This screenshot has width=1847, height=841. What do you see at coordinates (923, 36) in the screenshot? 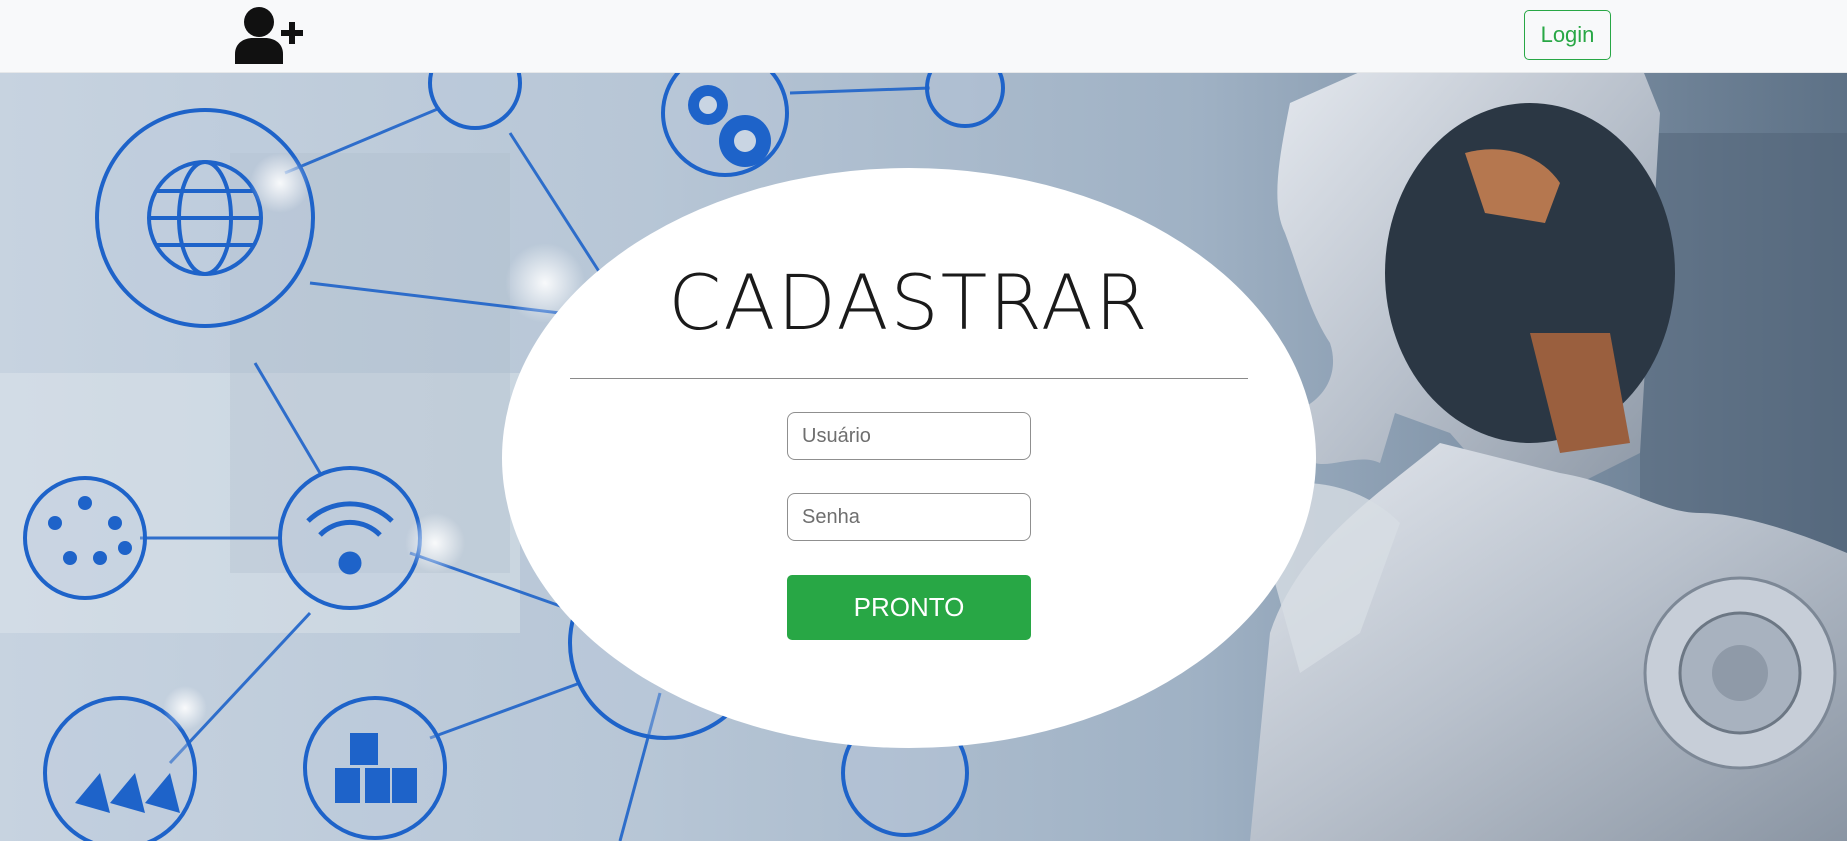
I see `navbar: Login` at bounding box center [923, 36].